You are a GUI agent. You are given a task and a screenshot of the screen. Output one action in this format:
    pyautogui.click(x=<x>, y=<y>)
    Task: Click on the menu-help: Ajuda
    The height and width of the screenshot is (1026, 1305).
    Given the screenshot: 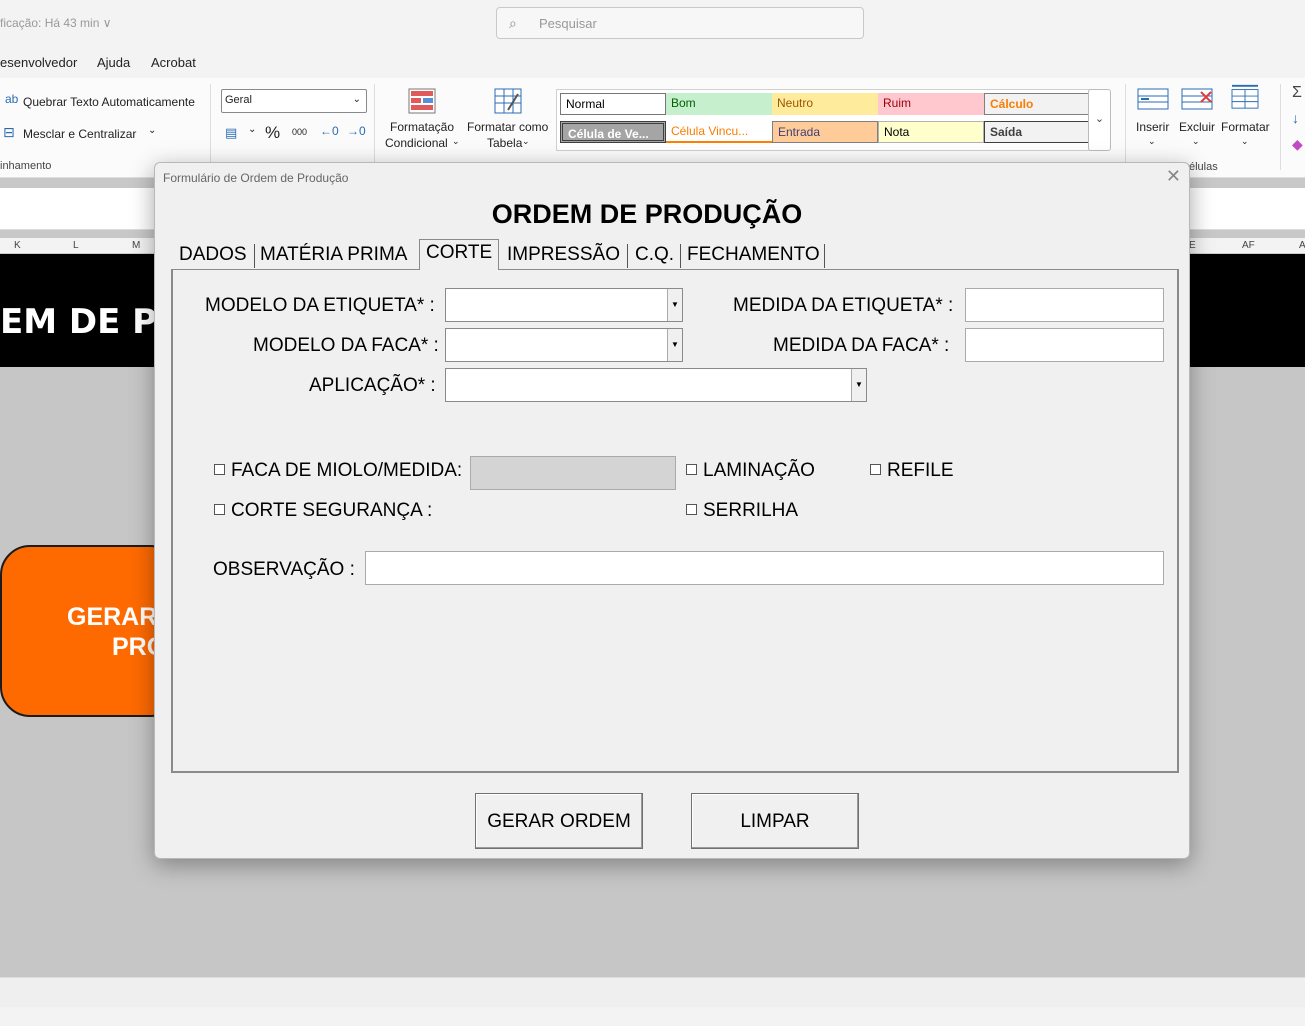 What is the action you would take?
    pyautogui.click(x=113, y=62)
    